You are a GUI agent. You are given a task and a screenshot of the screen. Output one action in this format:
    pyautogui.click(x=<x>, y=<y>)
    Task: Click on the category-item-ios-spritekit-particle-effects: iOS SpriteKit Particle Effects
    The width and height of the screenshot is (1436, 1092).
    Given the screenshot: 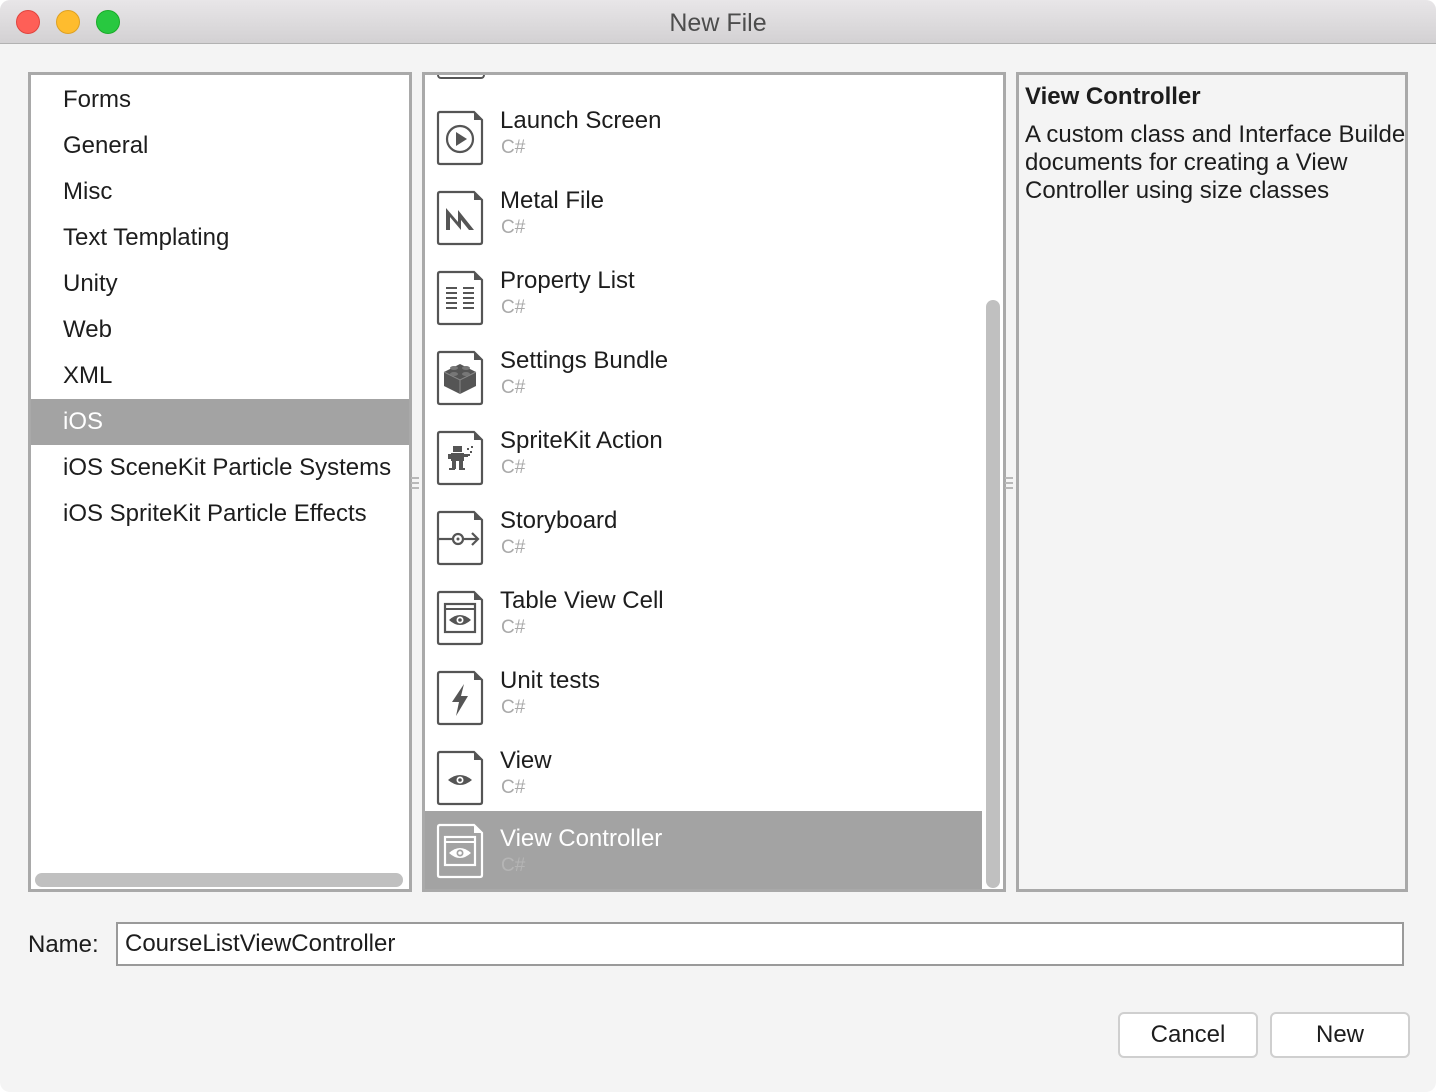 What is the action you would take?
    pyautogui.click(x=220, y=514)
    